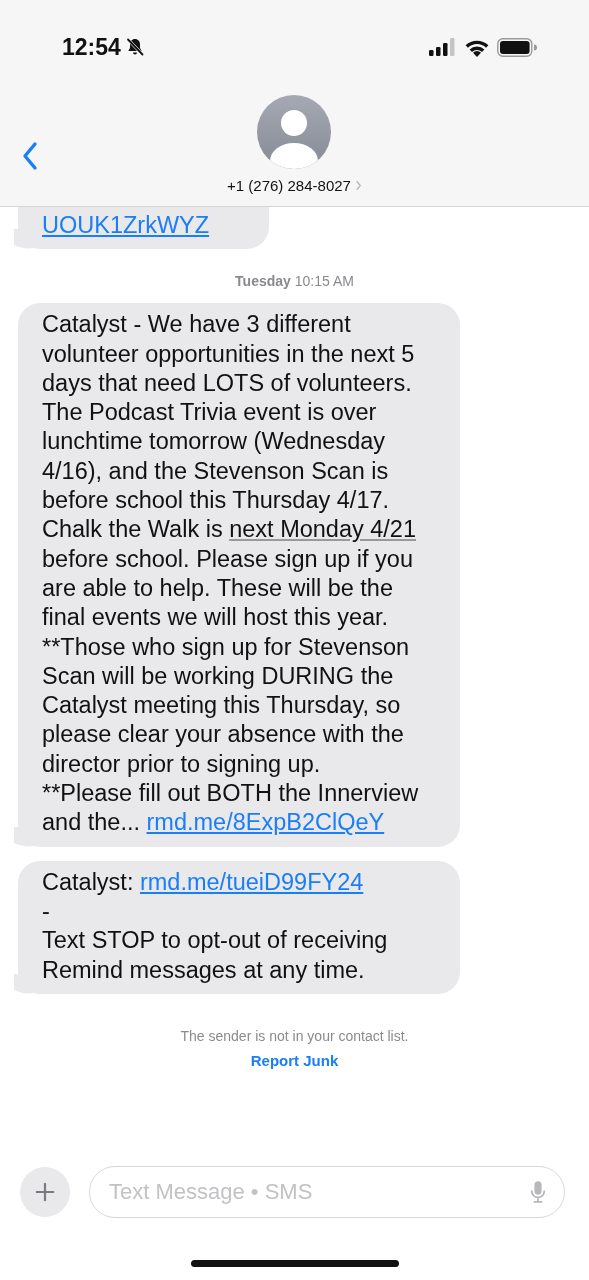 The height and width of the screenshot is (1280, 589). I want to click on plus-icon, so click(45, 1192).